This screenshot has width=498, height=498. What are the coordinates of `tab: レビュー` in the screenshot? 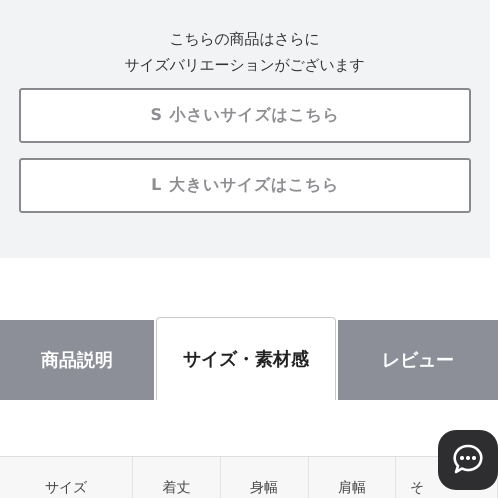 It's located at (418, 360).